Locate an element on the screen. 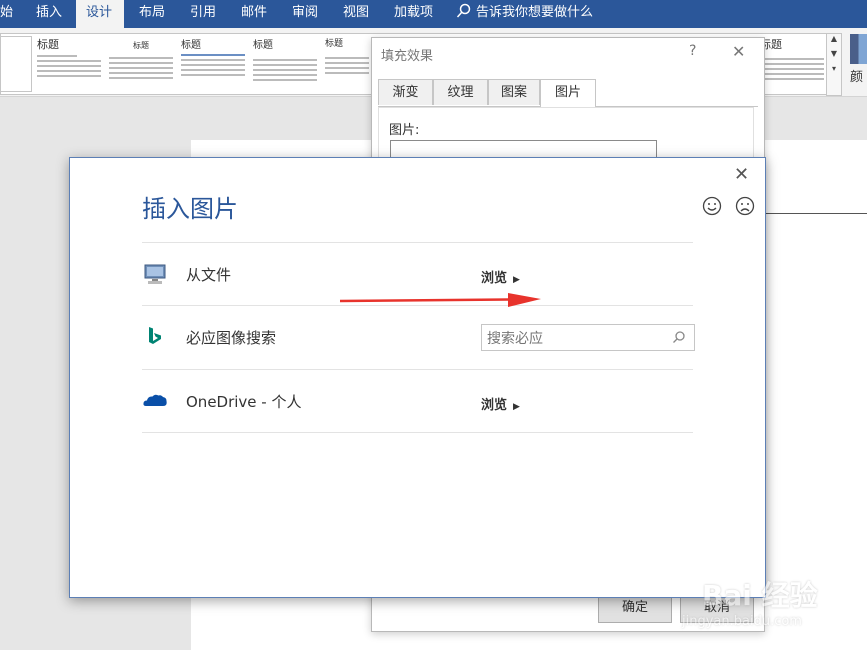 This screenshot has height=650, width=867. scroll-down-icon: ▼ is located at coordinates (834, 53).